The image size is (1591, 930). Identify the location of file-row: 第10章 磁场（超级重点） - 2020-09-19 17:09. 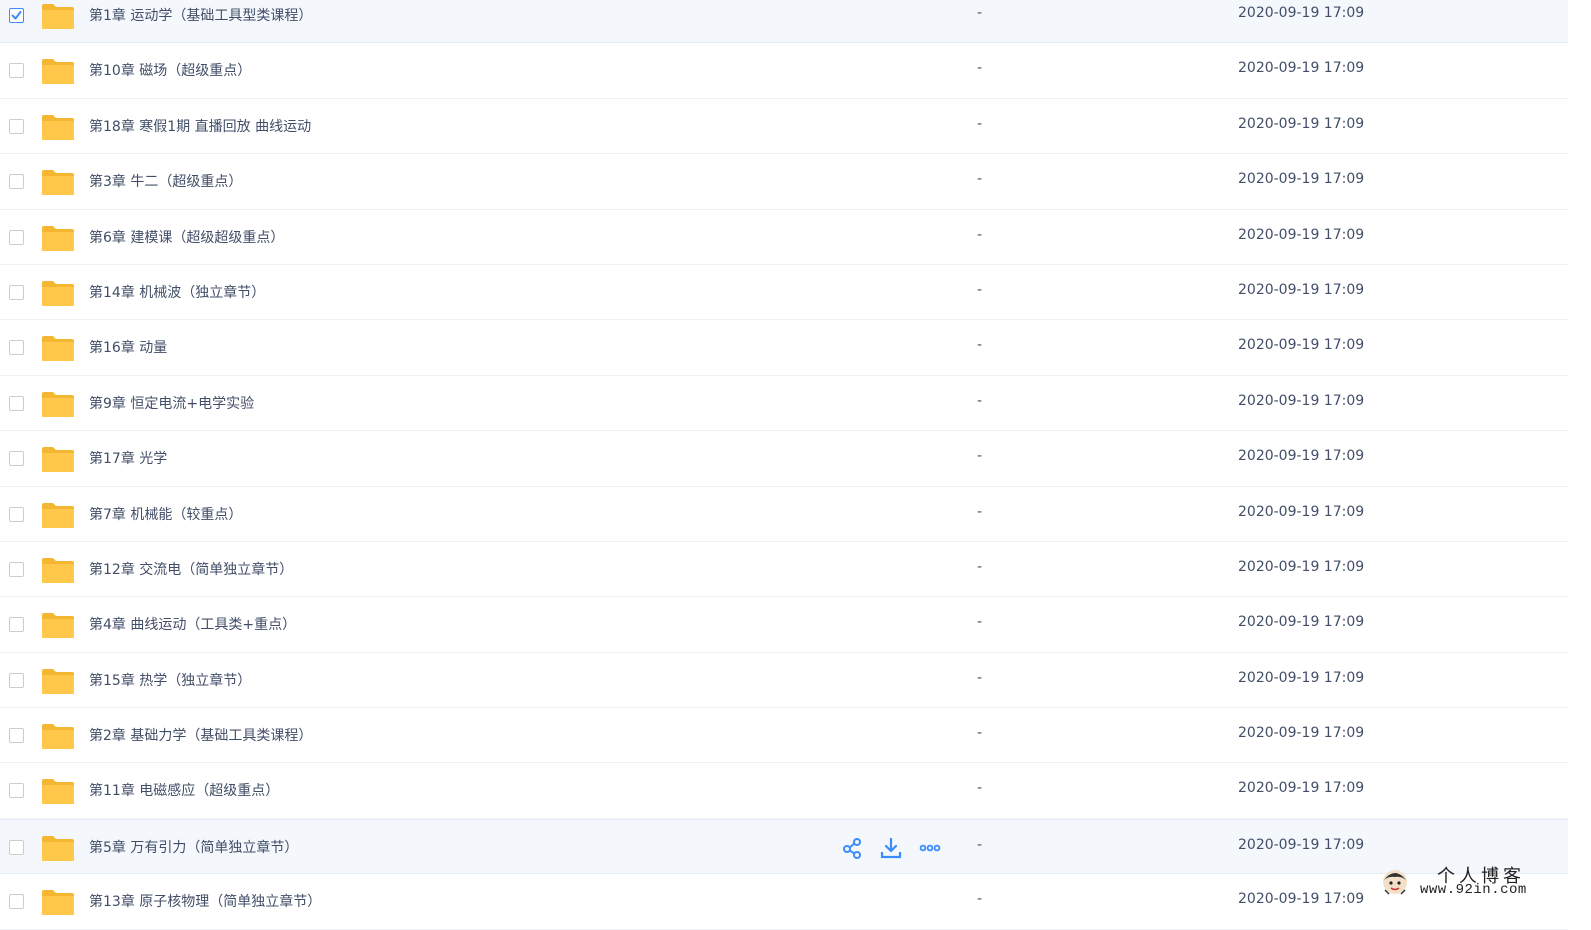
(784, 71).